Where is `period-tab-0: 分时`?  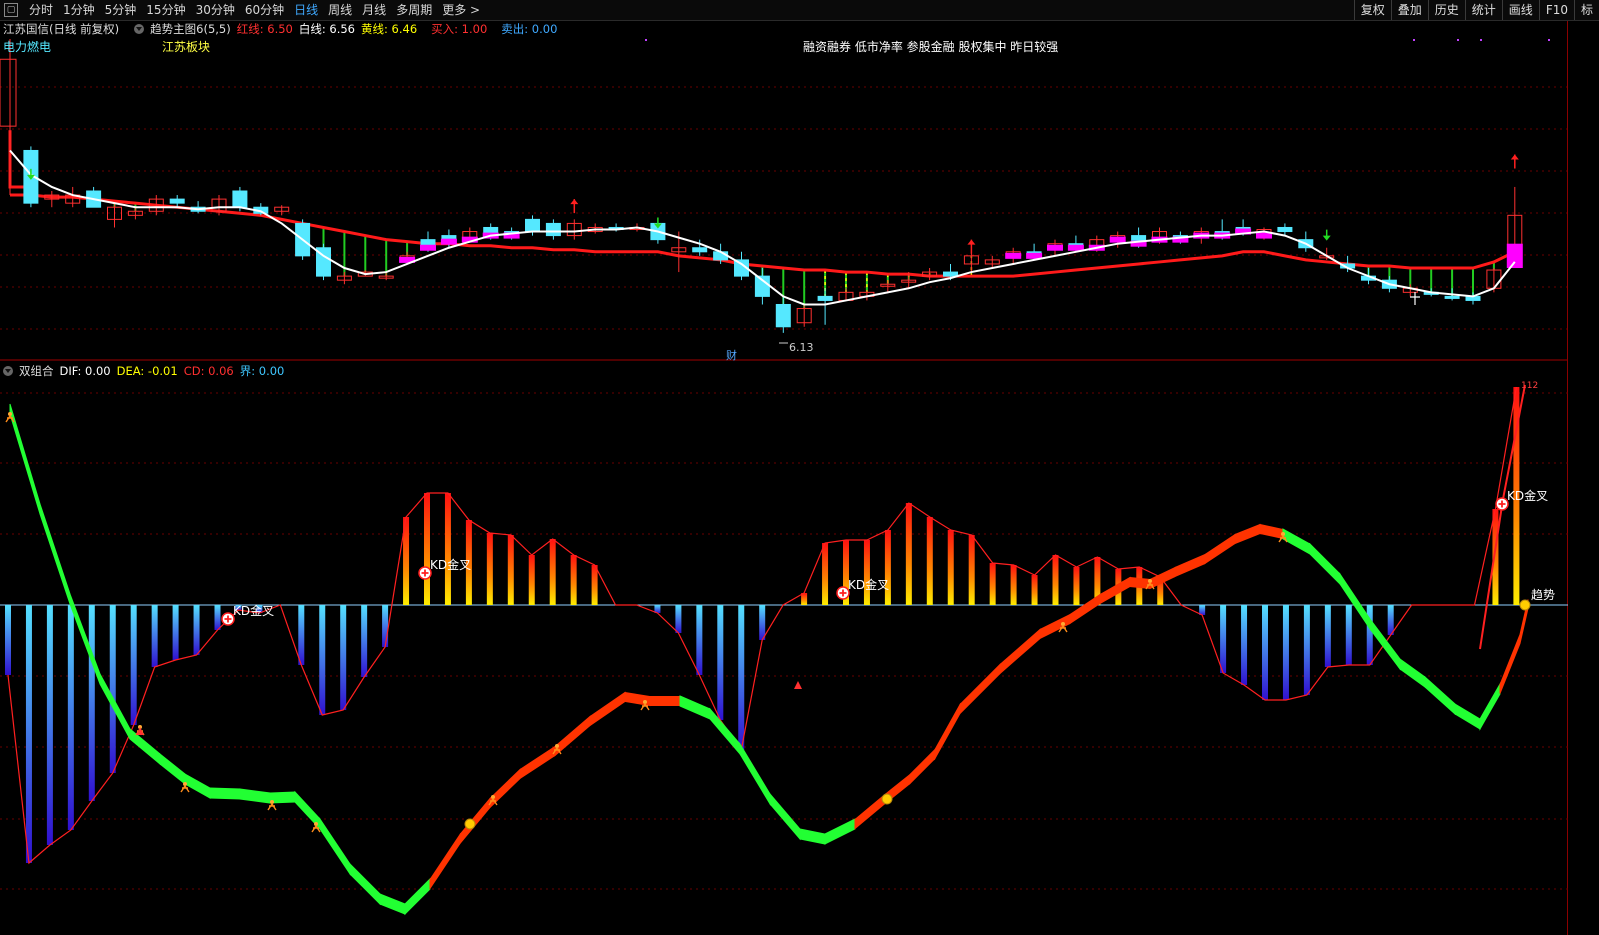 period-tab-0: 分时 is located at coordinates (41, 10).